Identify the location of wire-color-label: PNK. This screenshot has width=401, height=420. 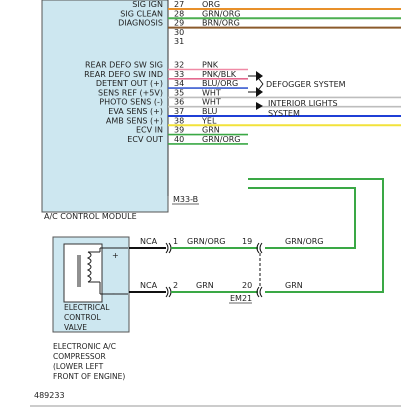
(210, 65).